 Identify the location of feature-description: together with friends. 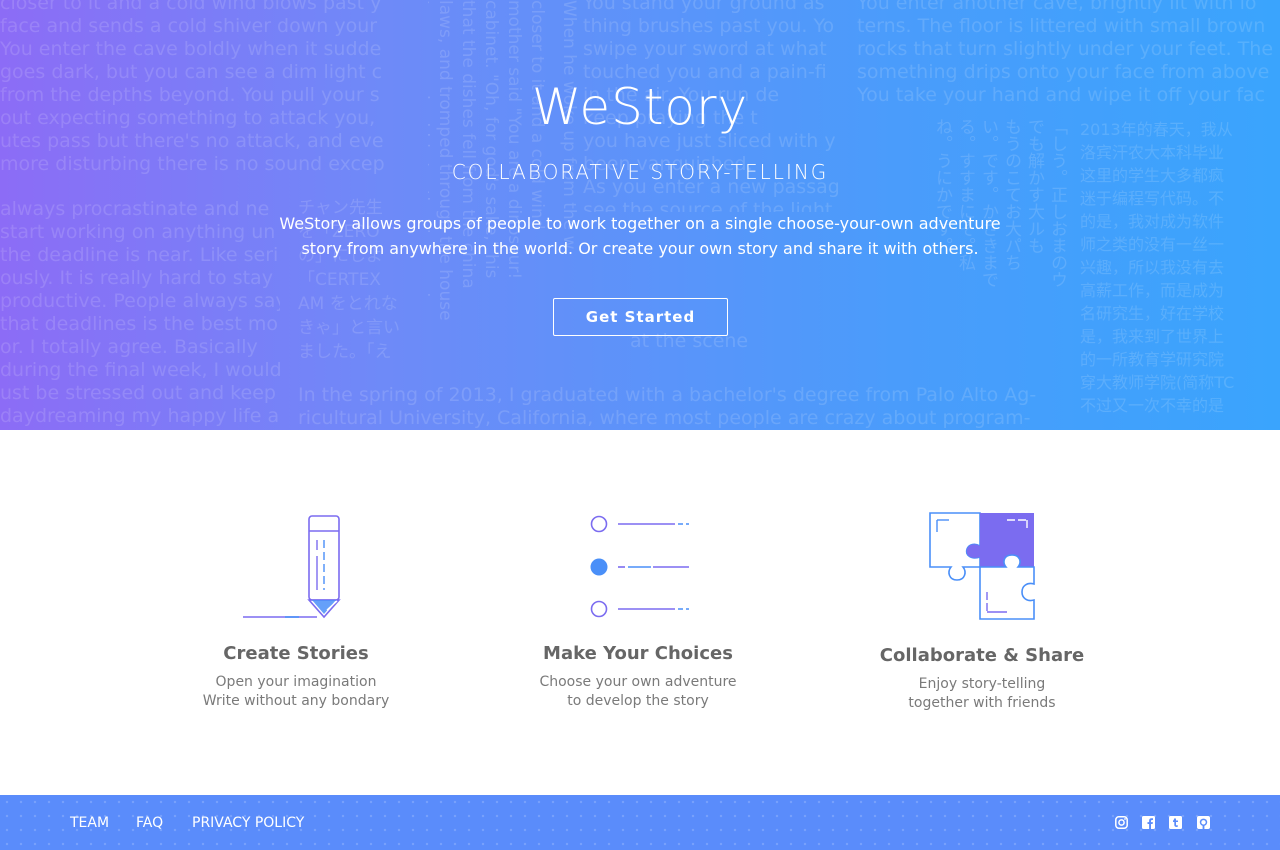
(982, 703).